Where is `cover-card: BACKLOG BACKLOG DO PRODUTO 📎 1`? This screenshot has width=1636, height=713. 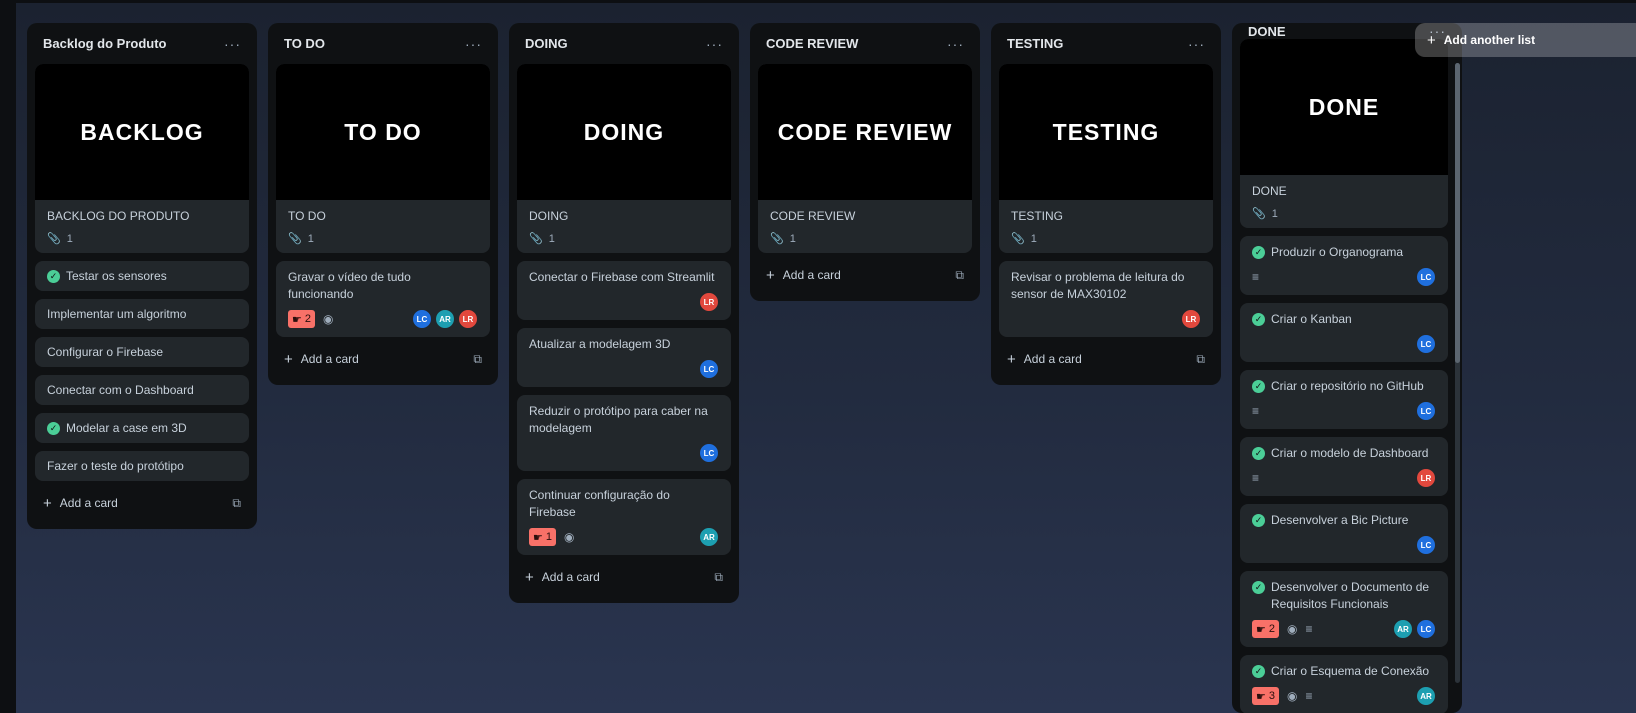
cover-card: BACKLOG BACKLOG DO PRODUTO 📎 1 is located at coordinates (142, 158).